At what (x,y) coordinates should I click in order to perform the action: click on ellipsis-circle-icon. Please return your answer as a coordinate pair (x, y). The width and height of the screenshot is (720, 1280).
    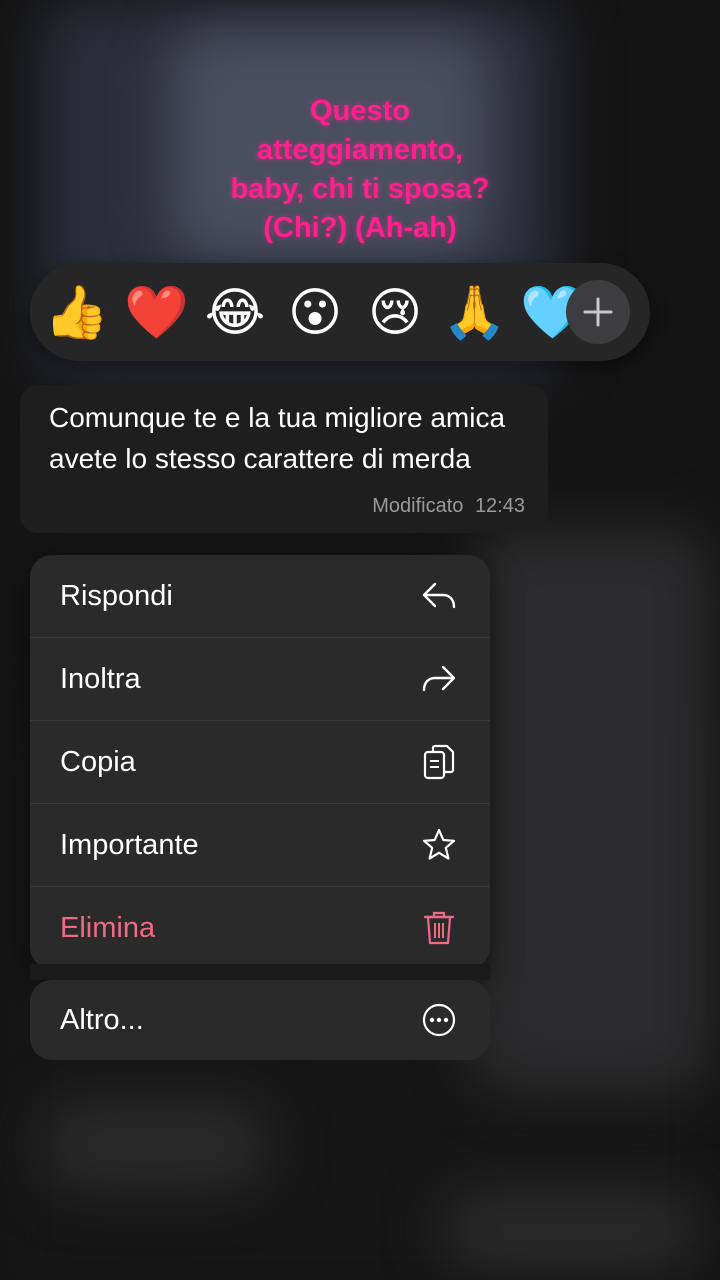
    Looking at the image, I should click on (439, 1020).